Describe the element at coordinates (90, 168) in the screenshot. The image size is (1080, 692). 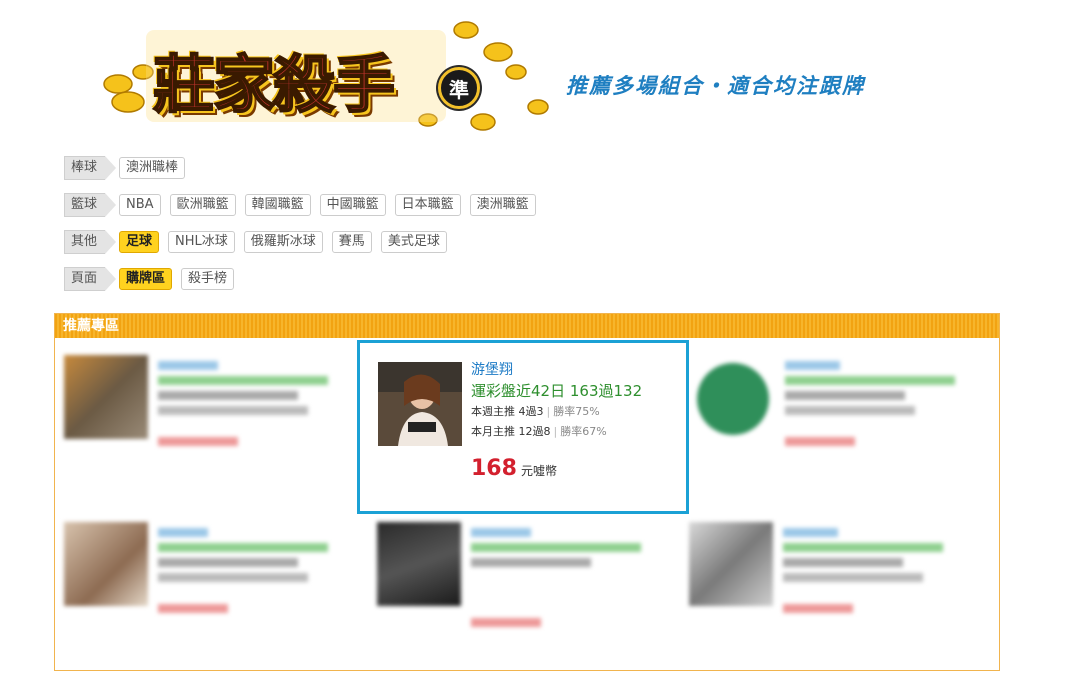
I see `filter-label: 棒球` at that location.